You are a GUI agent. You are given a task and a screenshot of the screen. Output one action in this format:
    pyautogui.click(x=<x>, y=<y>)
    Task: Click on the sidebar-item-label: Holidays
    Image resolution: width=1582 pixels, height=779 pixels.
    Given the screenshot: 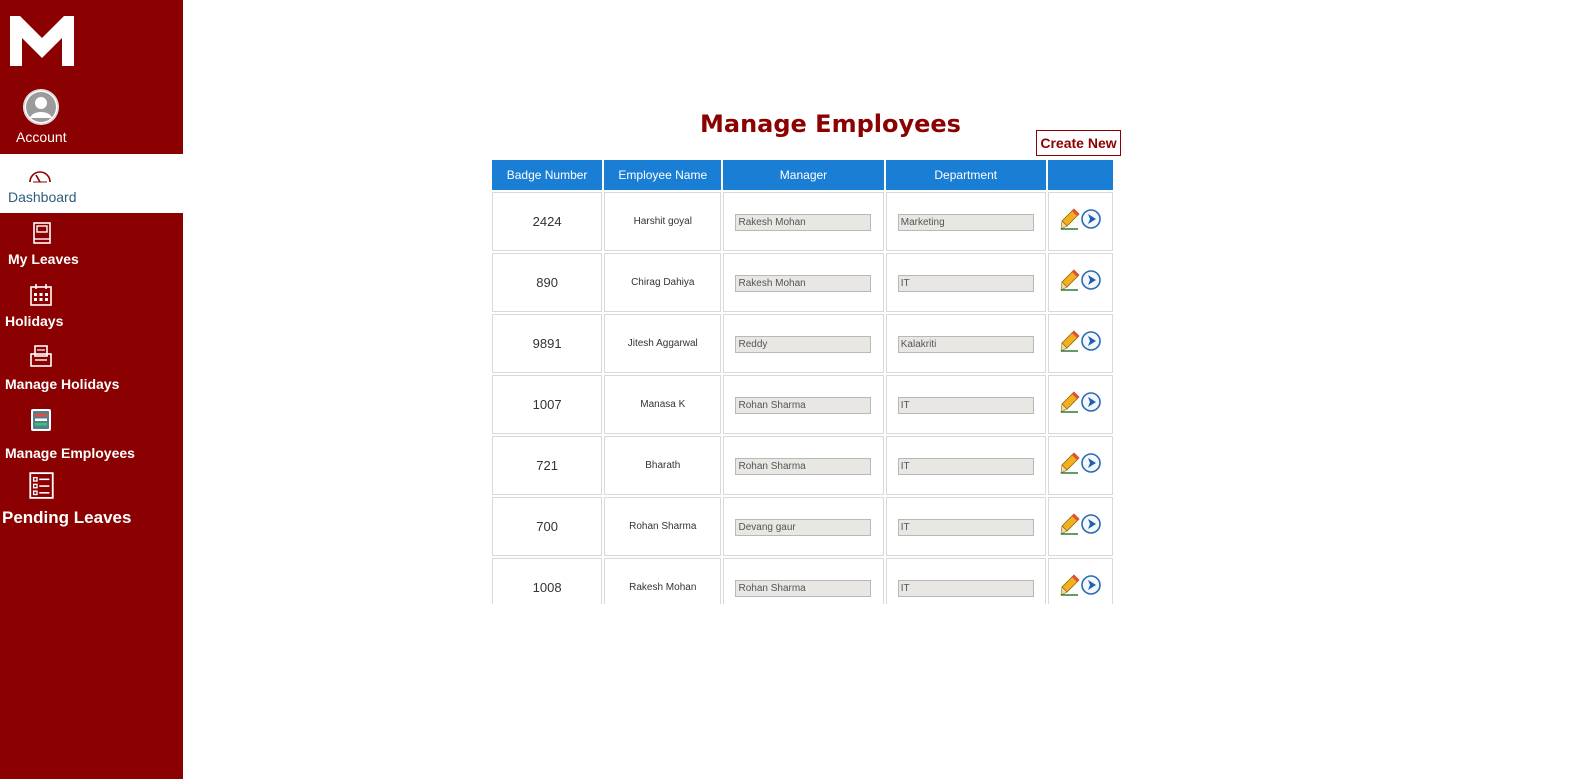 What is the action you would take?
    pyautogui.click(x=34, y=321)
    